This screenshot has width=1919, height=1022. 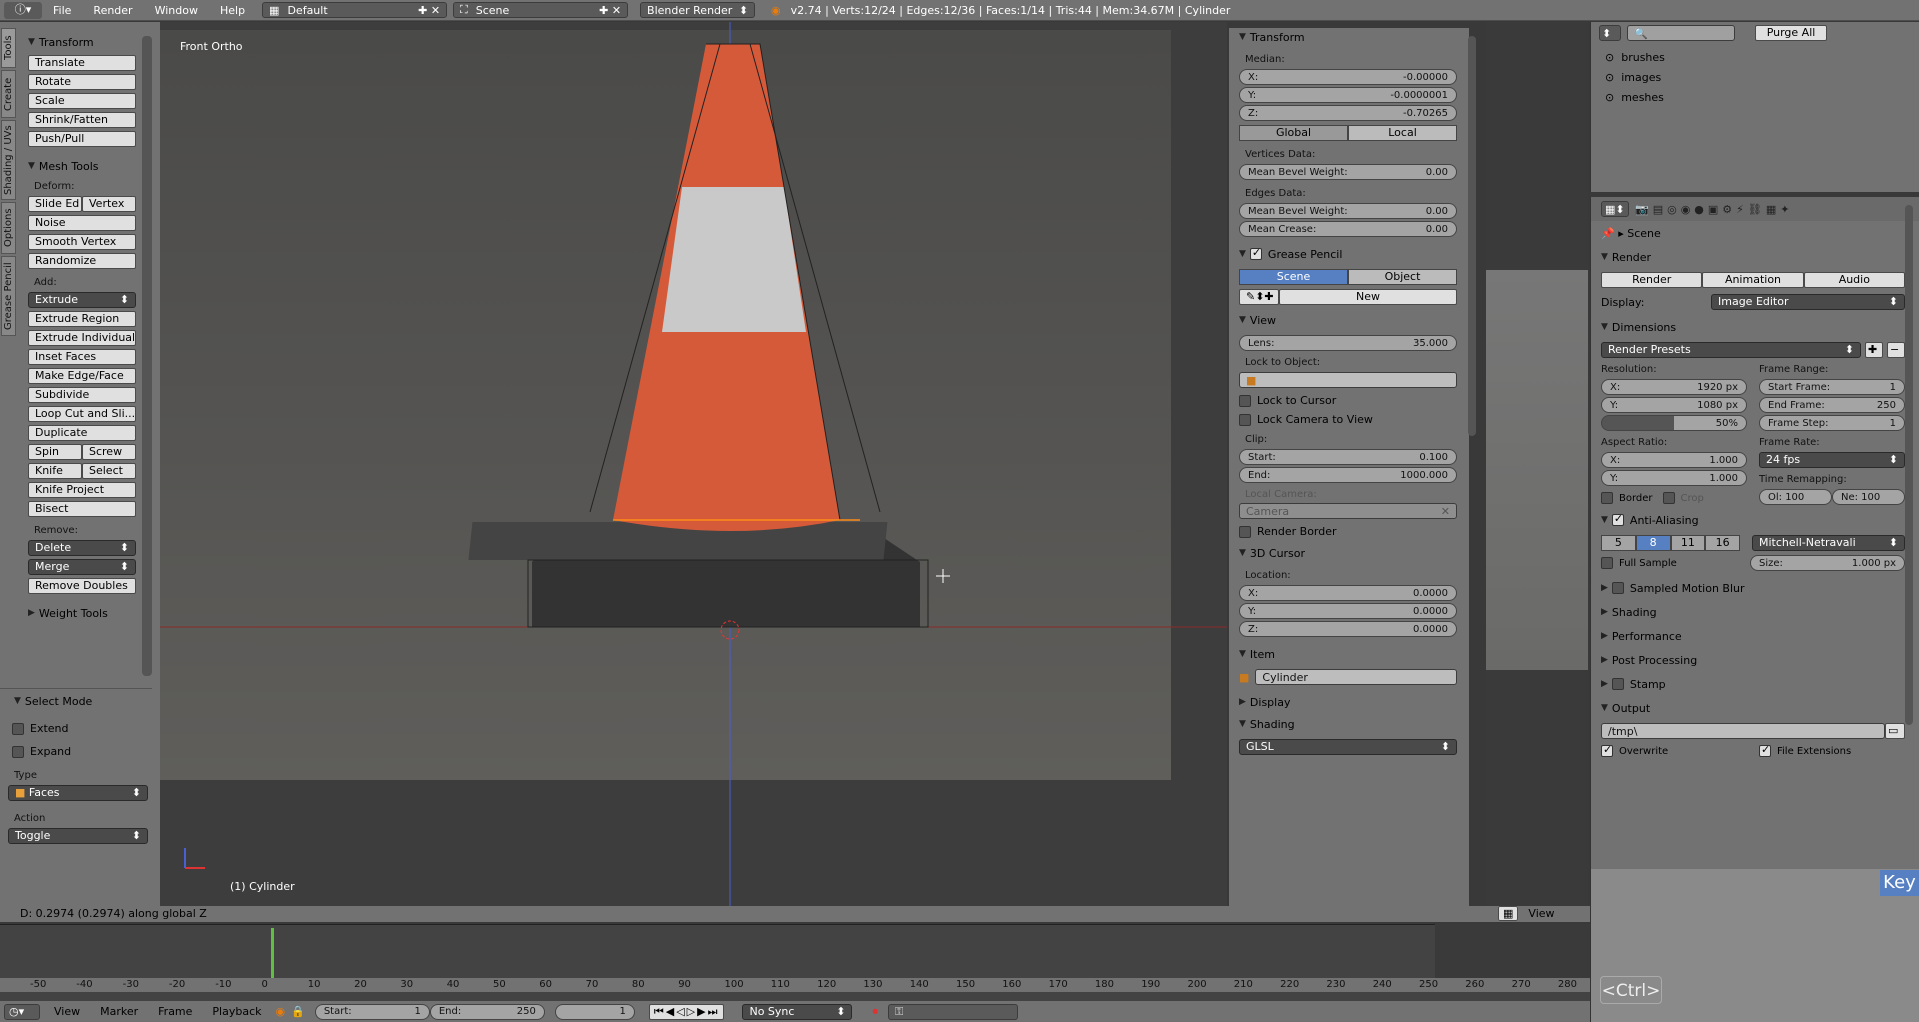 I want to click on make-edge-face-button: Make Edge/Face, so click(x=82, y=376).